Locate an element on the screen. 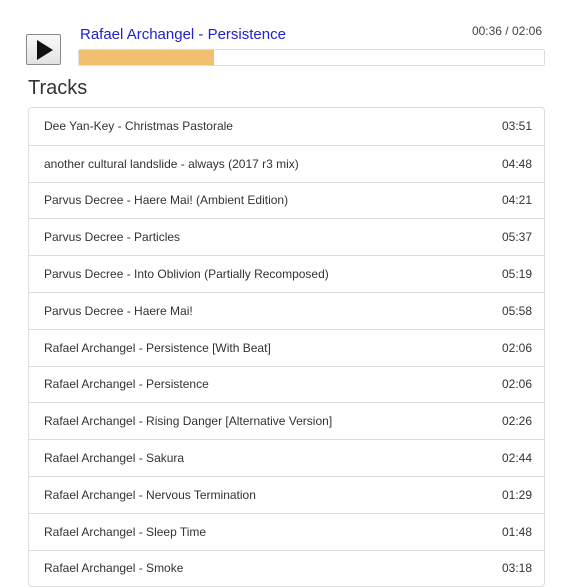 The image size is (573, 587). track-duration: 05:37 is located at coordinates (516, 237).